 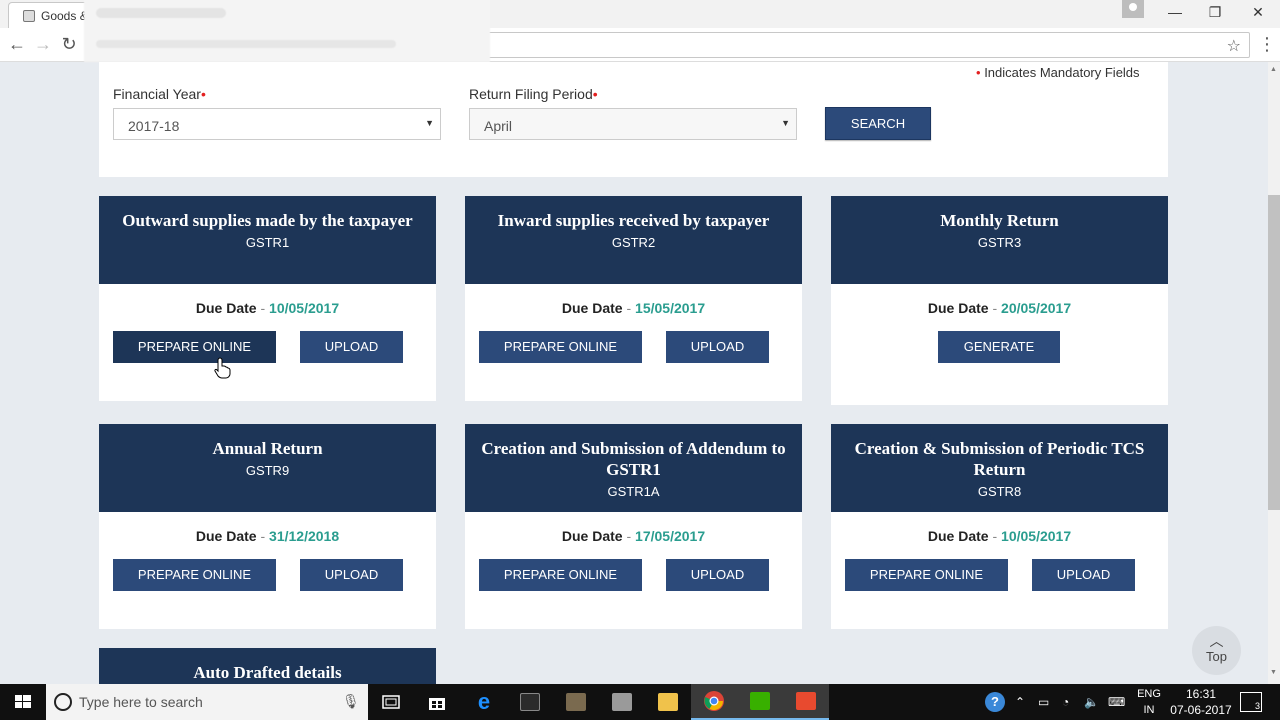 I want to click on period-label: Return Filing Period•, so click(x=533, y=94).